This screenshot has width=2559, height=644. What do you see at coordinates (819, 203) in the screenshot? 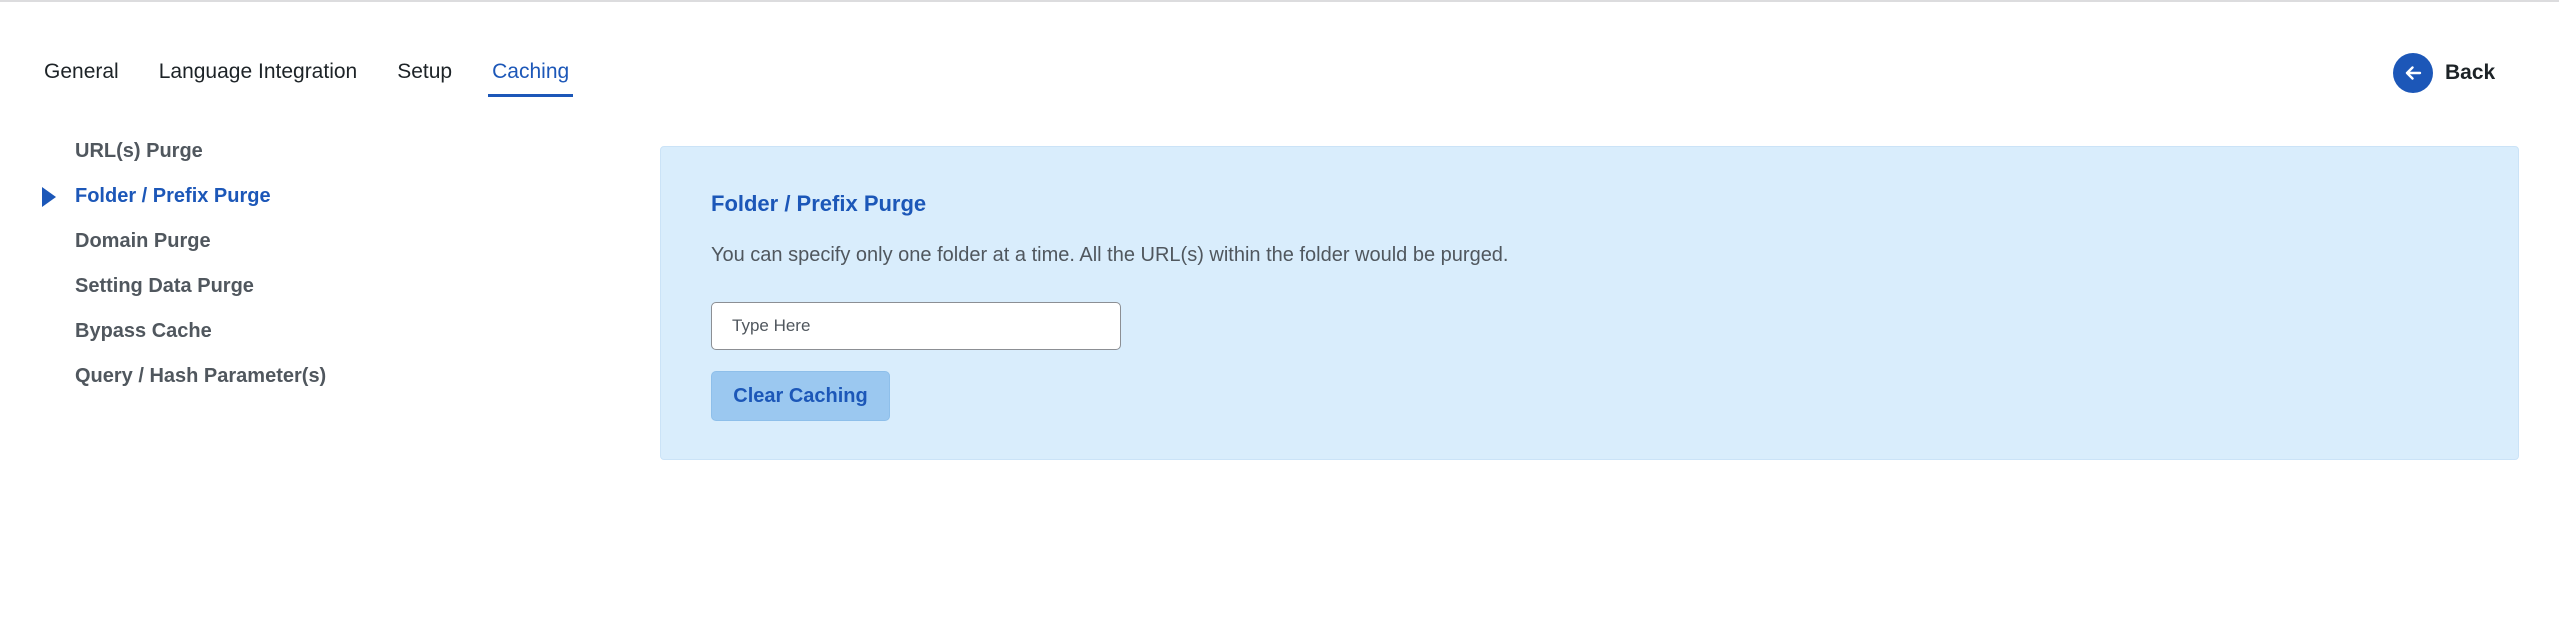
I see `panel-title: Folder / Prefix Purge` at bounding box center [819, 203].